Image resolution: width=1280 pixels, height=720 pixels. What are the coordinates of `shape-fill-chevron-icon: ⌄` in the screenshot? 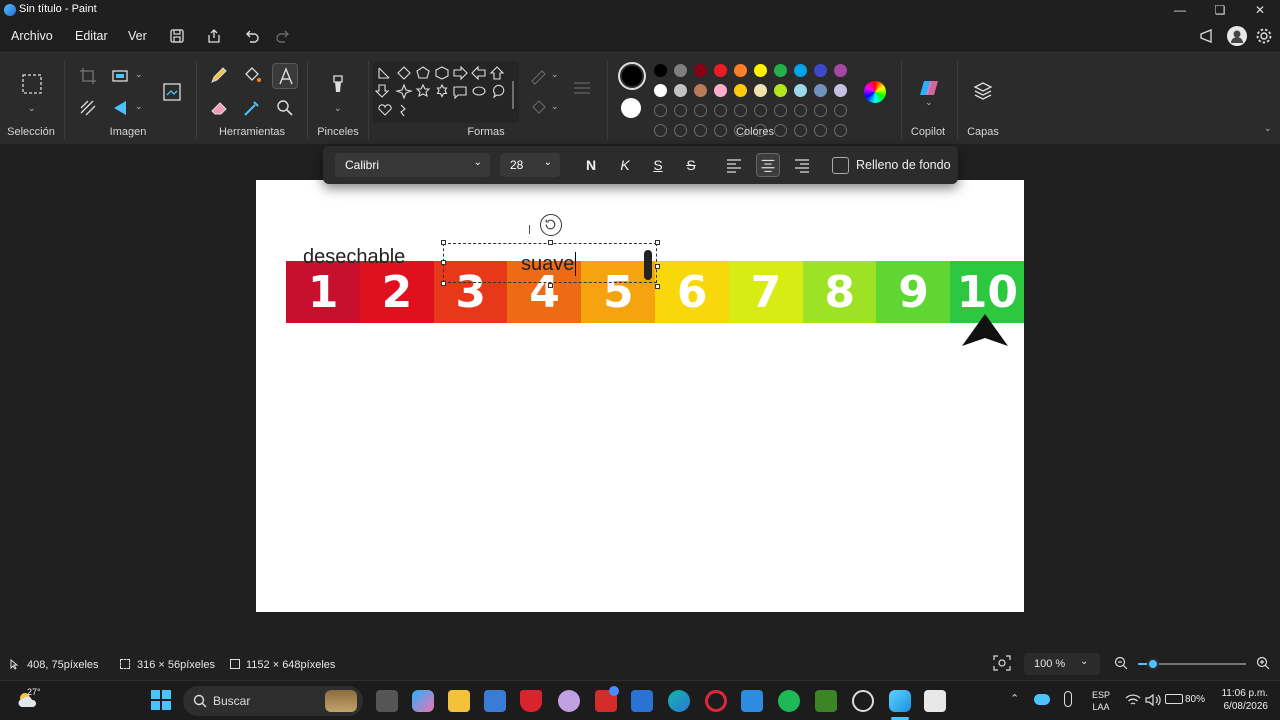 It's located at (555, 106).